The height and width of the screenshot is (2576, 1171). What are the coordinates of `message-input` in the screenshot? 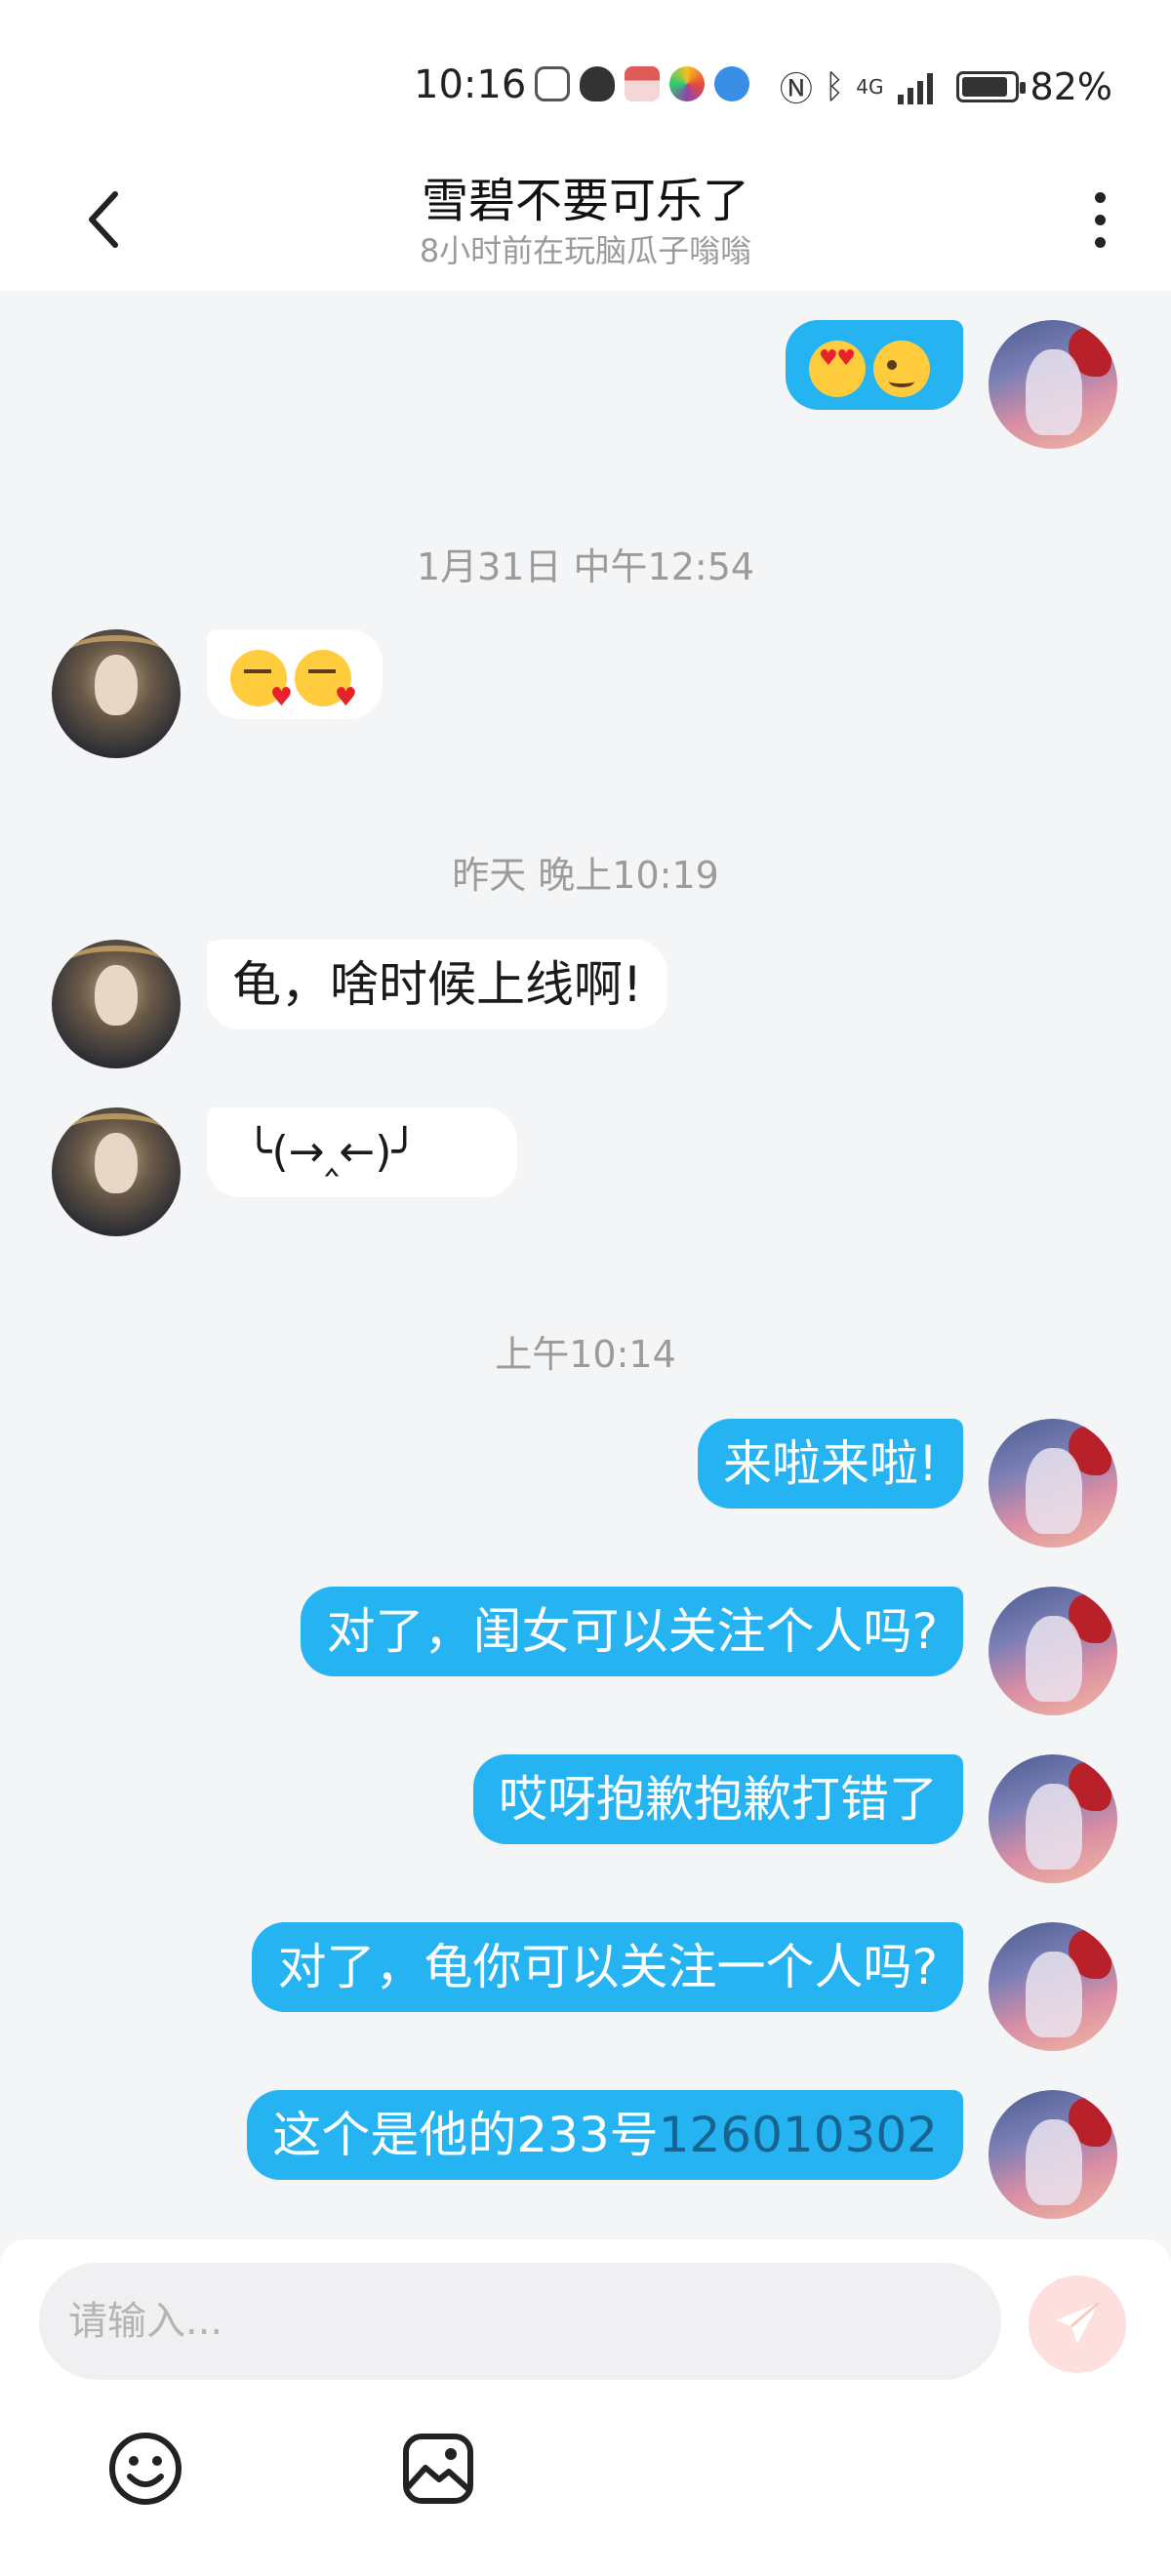 It's located at (520, 2321).